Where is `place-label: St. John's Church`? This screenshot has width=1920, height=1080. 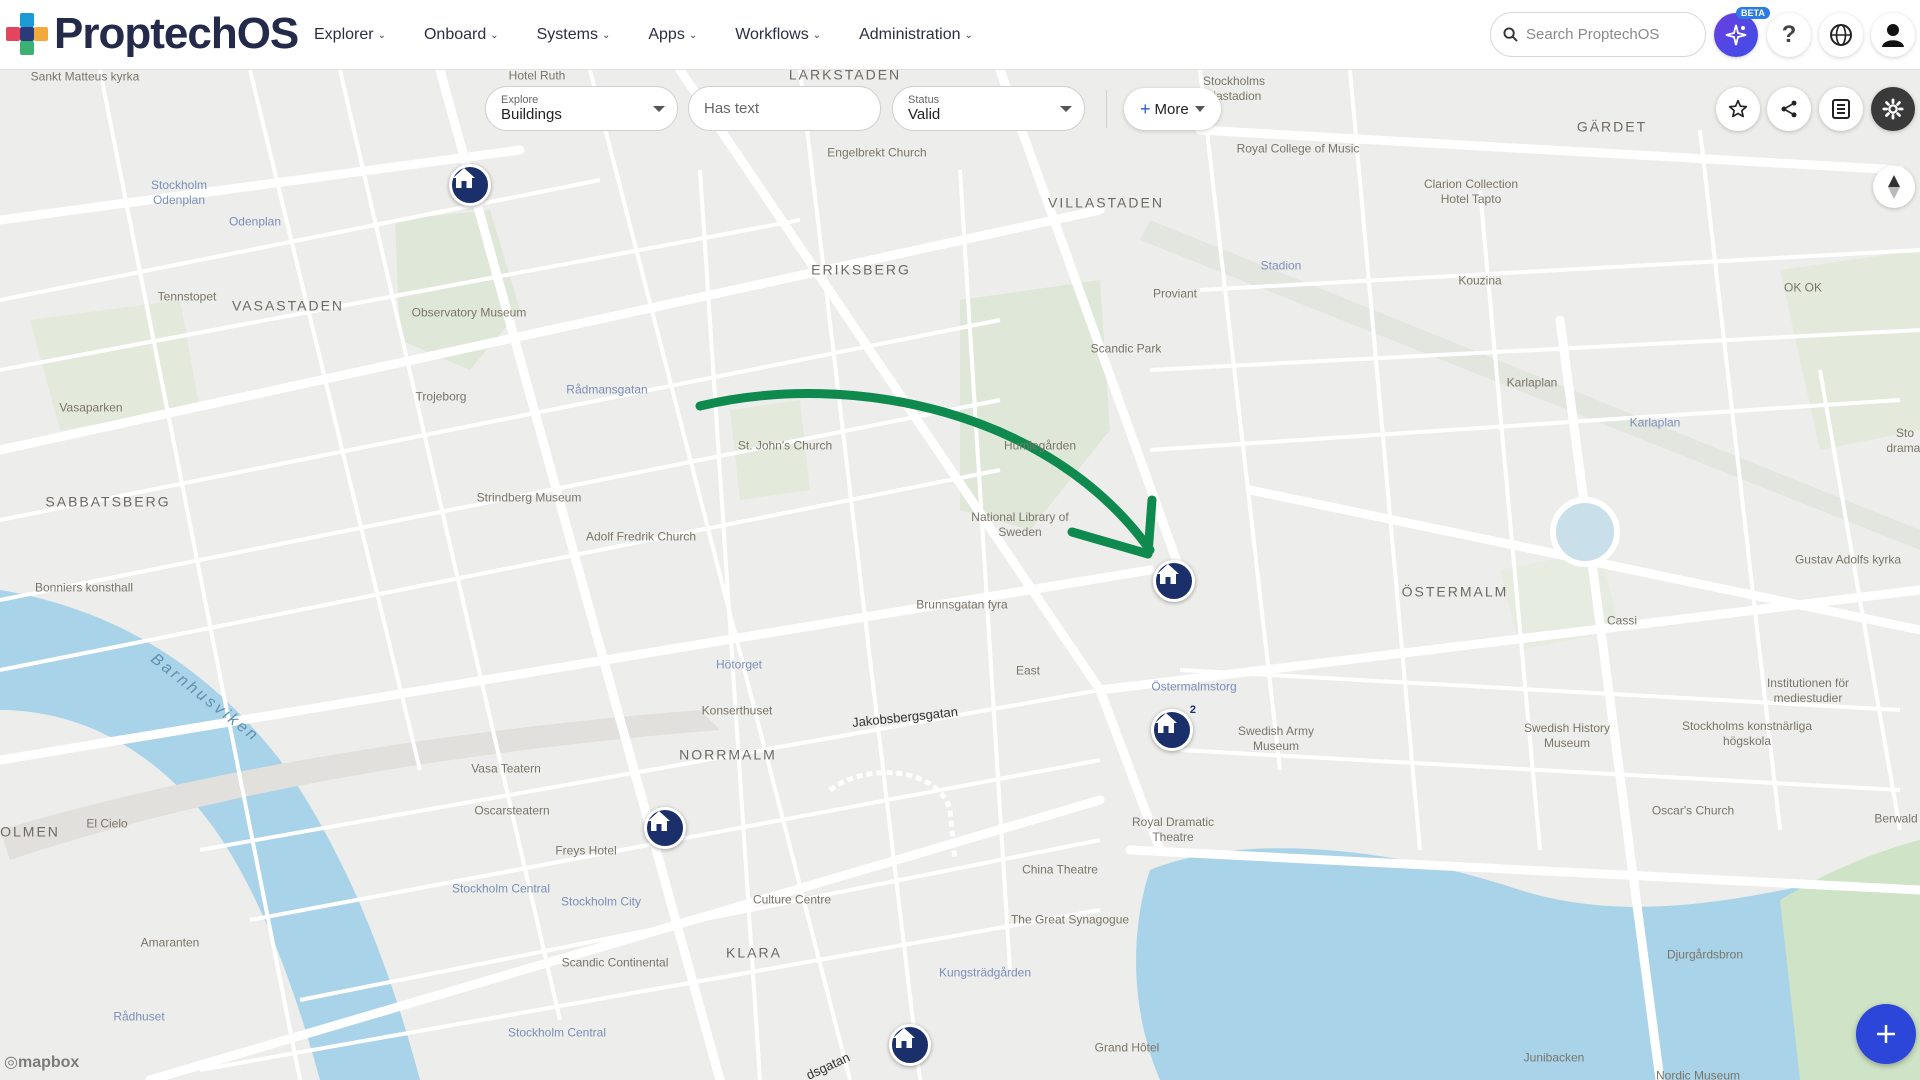
place-label: St. John's Church is located at coordinates (785, 445).